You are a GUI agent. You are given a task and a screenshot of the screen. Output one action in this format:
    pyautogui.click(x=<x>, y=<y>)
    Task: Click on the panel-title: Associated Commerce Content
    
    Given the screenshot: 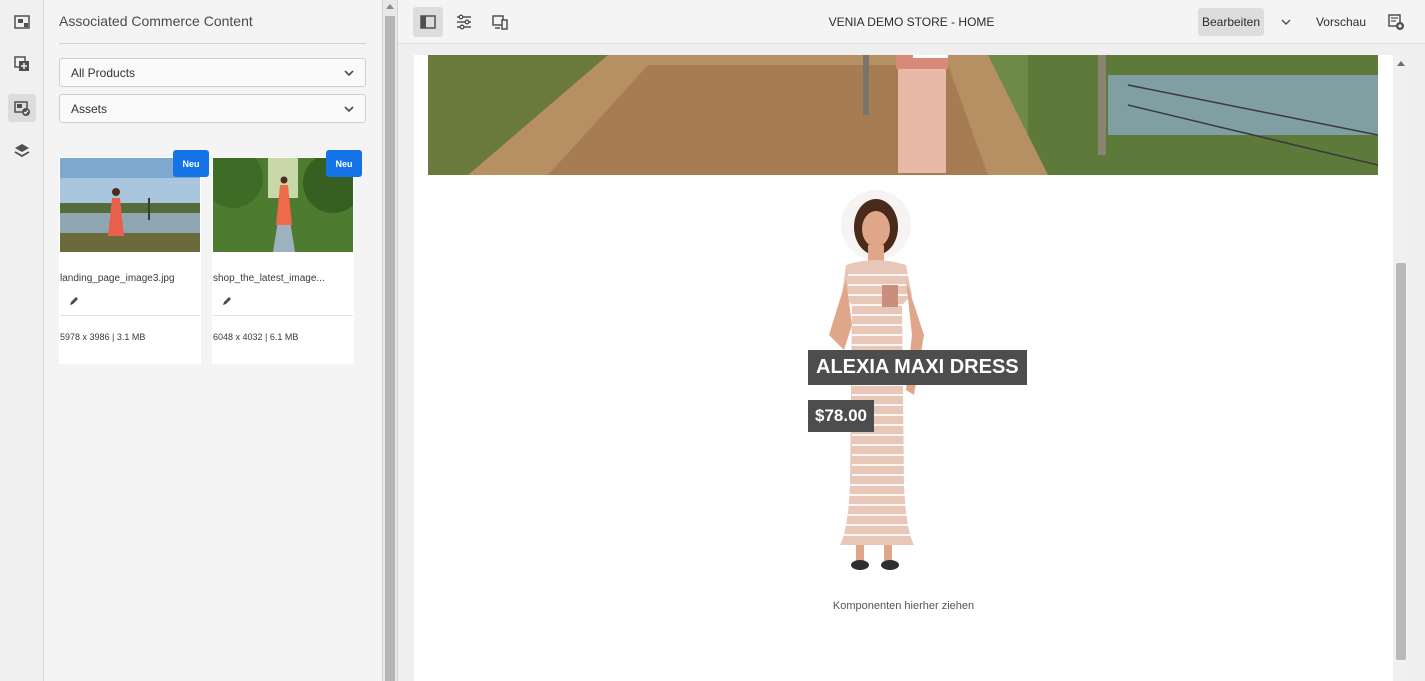 What is the action you would take?
    pyautogui.click(x=156, y=21)
    